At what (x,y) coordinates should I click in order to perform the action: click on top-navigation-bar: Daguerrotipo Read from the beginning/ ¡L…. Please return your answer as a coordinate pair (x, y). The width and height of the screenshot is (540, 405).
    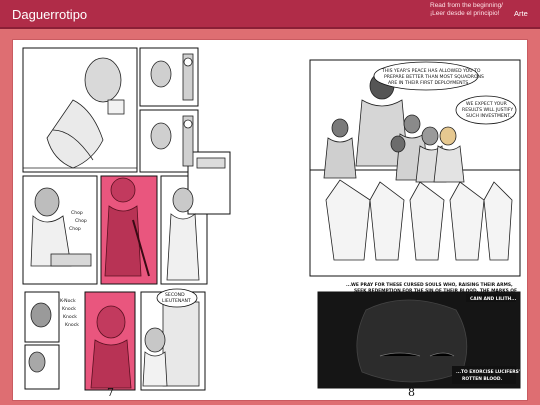
    Looking at the image, I should click on (270, 14).